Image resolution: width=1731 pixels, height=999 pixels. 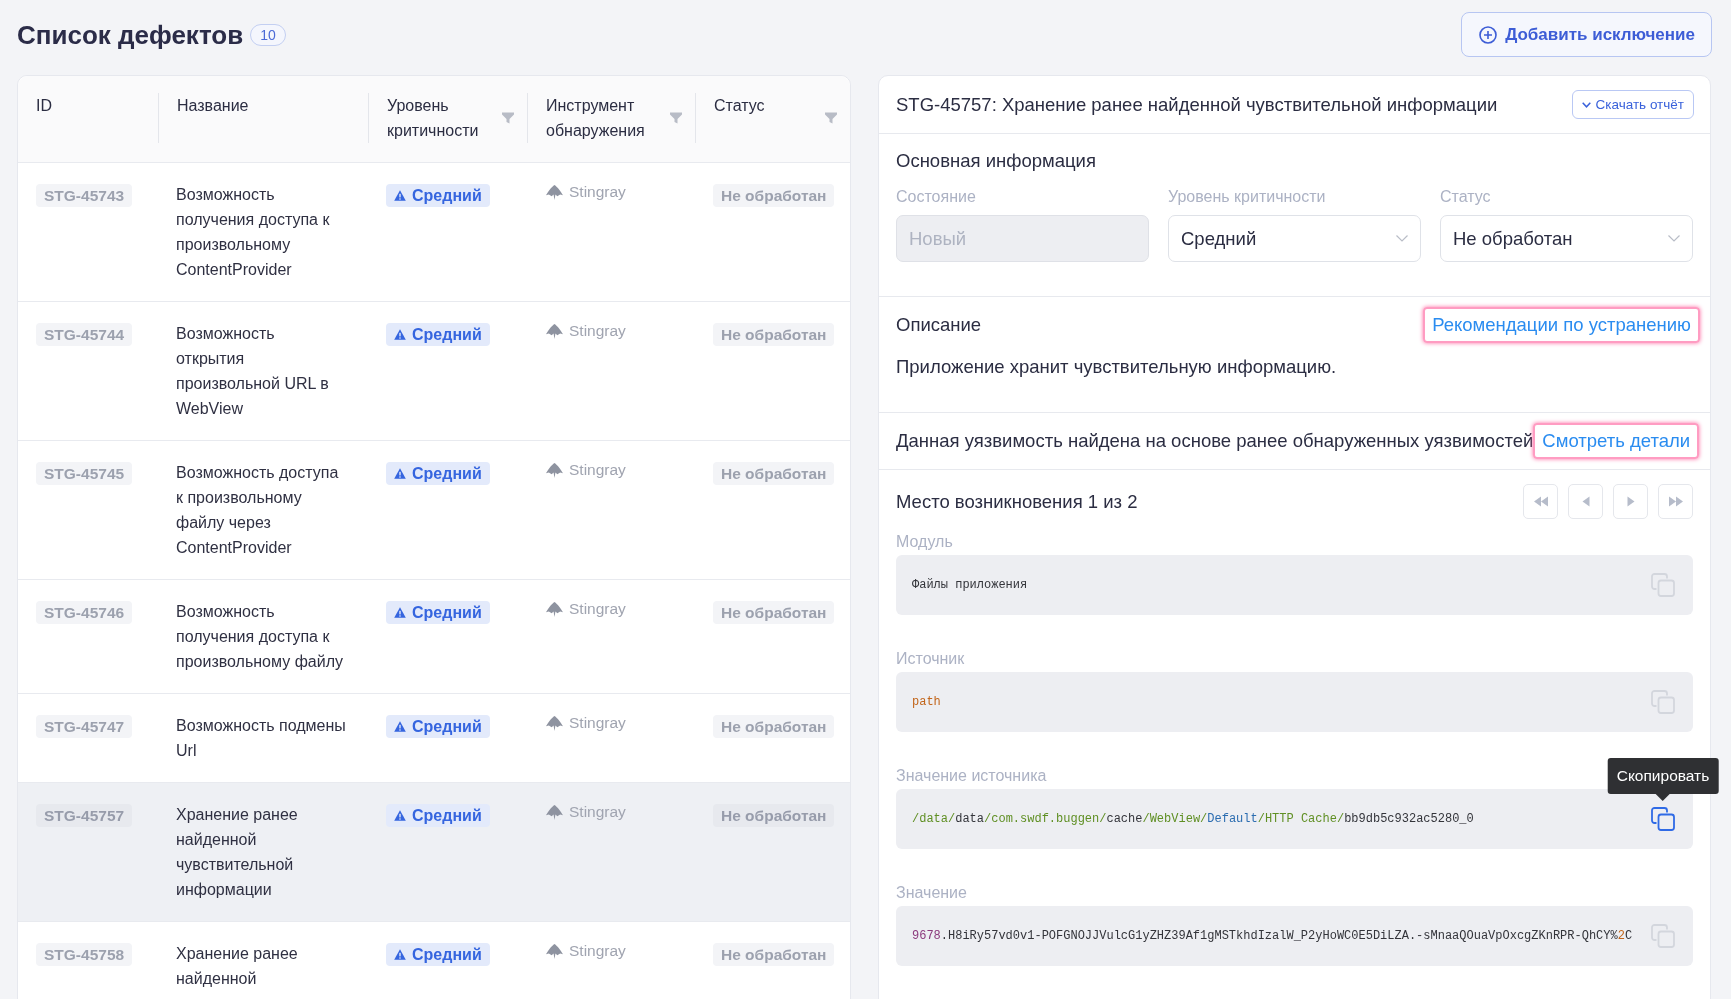 I want to click on field-label: Статус, so click(x=1465, y=197).